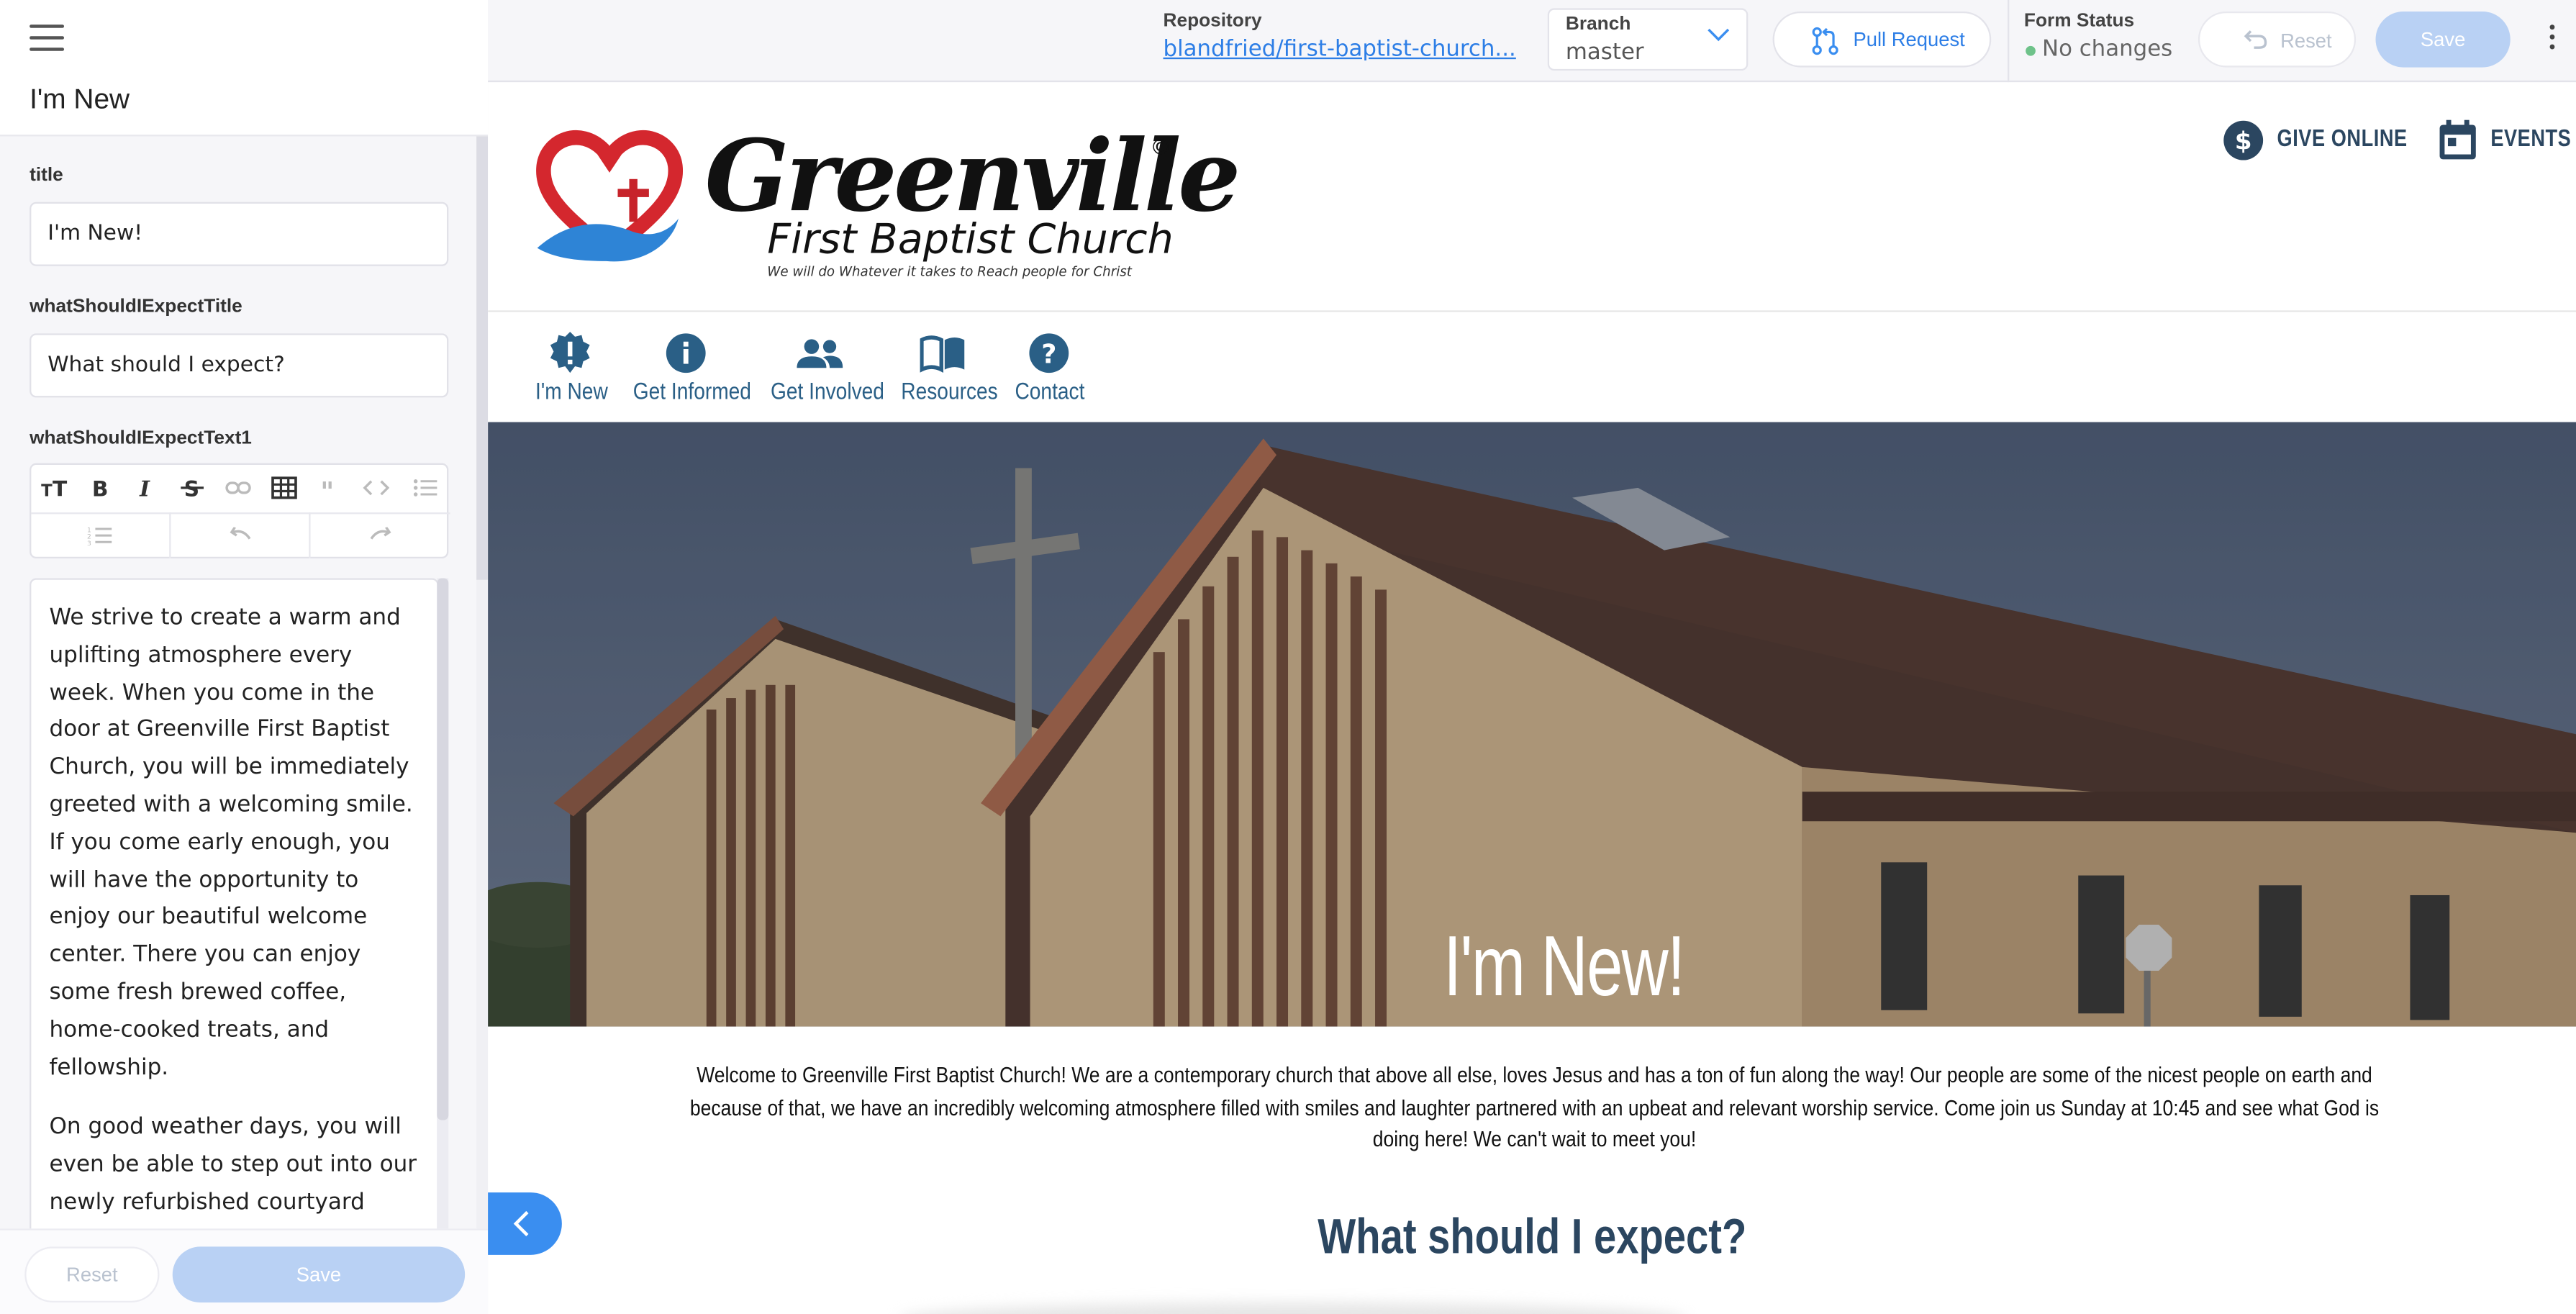  Describe the element at coordinates (381, 535) in the screenshot. I see `redo-icon` at that location.